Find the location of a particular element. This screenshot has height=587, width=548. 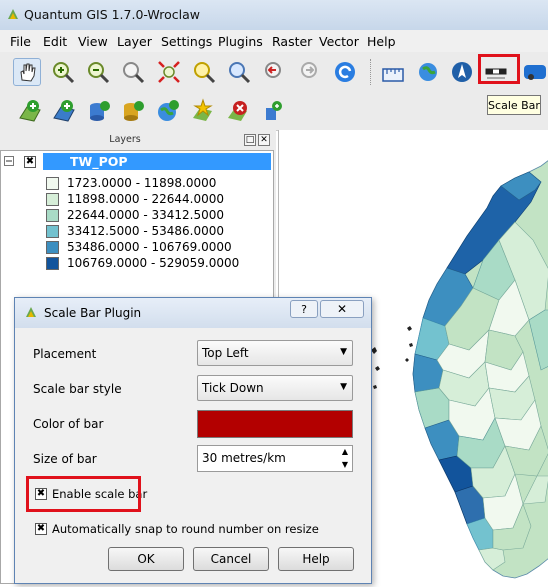

ok-button: OK is located at coordinates (146, 559).